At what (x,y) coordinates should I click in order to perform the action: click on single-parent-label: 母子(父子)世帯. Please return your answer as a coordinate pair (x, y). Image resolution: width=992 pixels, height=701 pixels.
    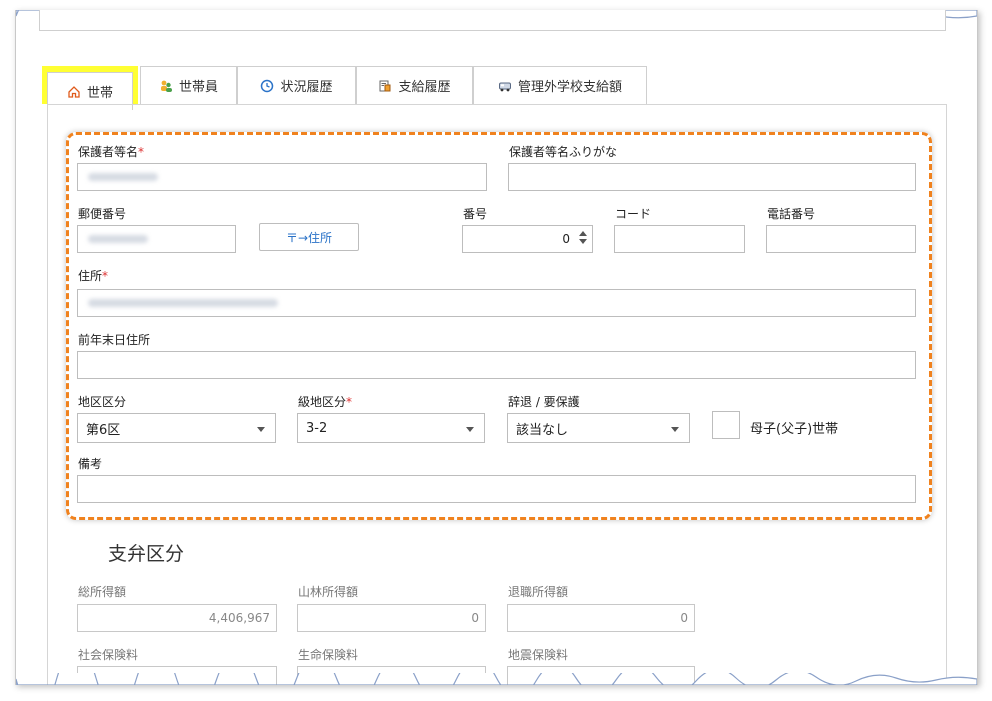
    Looking at the image, I should click on (794, 429).